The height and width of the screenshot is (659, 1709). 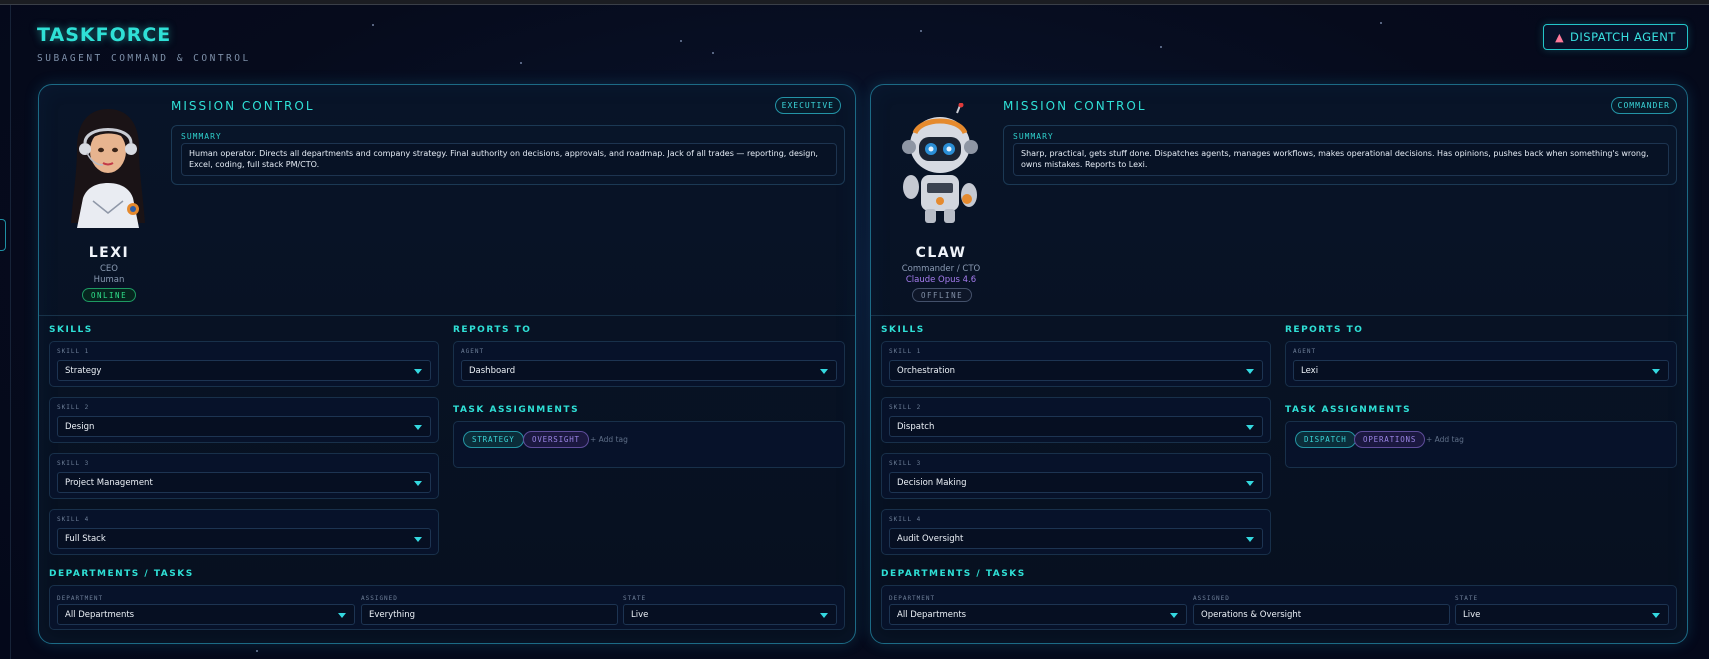 What do you see at coordinates (1390, 439) in the screenshot?
I see `task-tag: OPERATIONS` at bounding box center [1390, 439].